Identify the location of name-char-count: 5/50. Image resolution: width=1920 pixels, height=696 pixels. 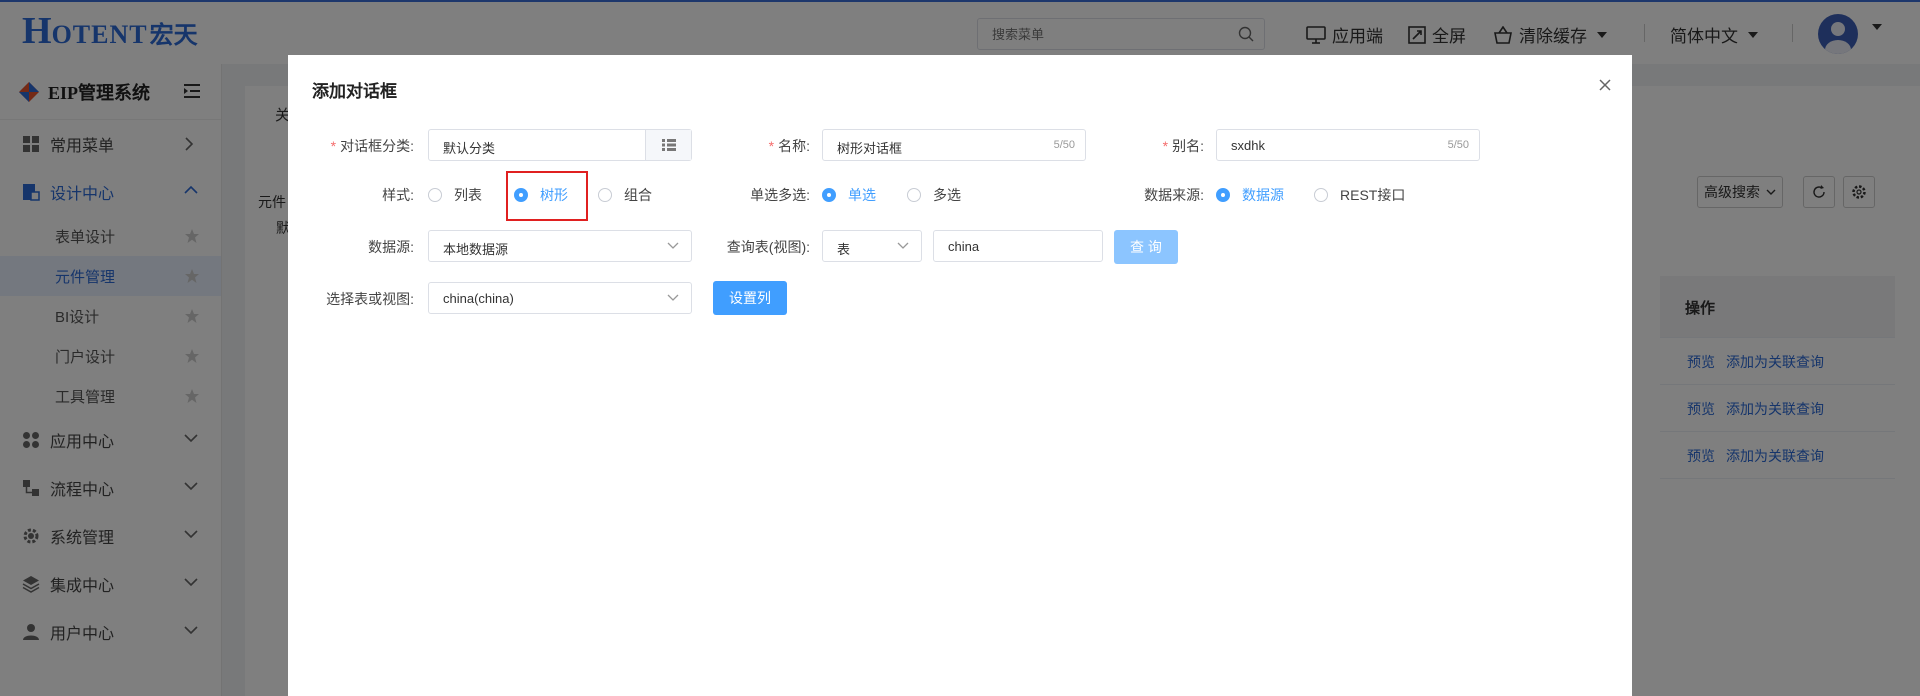
(1064, 145).